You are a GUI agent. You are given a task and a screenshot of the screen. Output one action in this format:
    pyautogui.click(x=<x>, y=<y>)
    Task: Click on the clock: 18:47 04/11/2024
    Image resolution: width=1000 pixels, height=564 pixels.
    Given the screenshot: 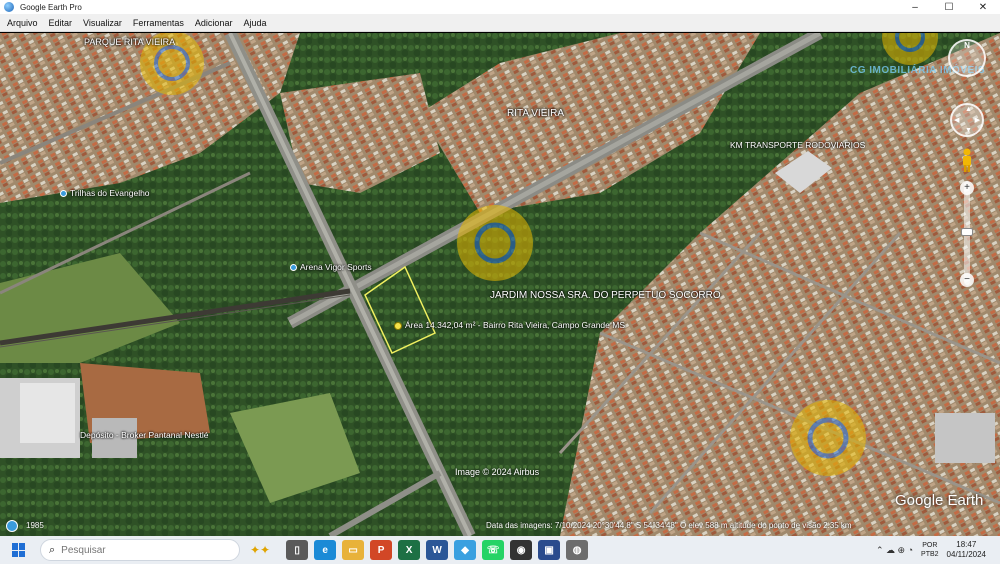 What is the action you would take?
    pyautogui.click(x=966, y=550)
    